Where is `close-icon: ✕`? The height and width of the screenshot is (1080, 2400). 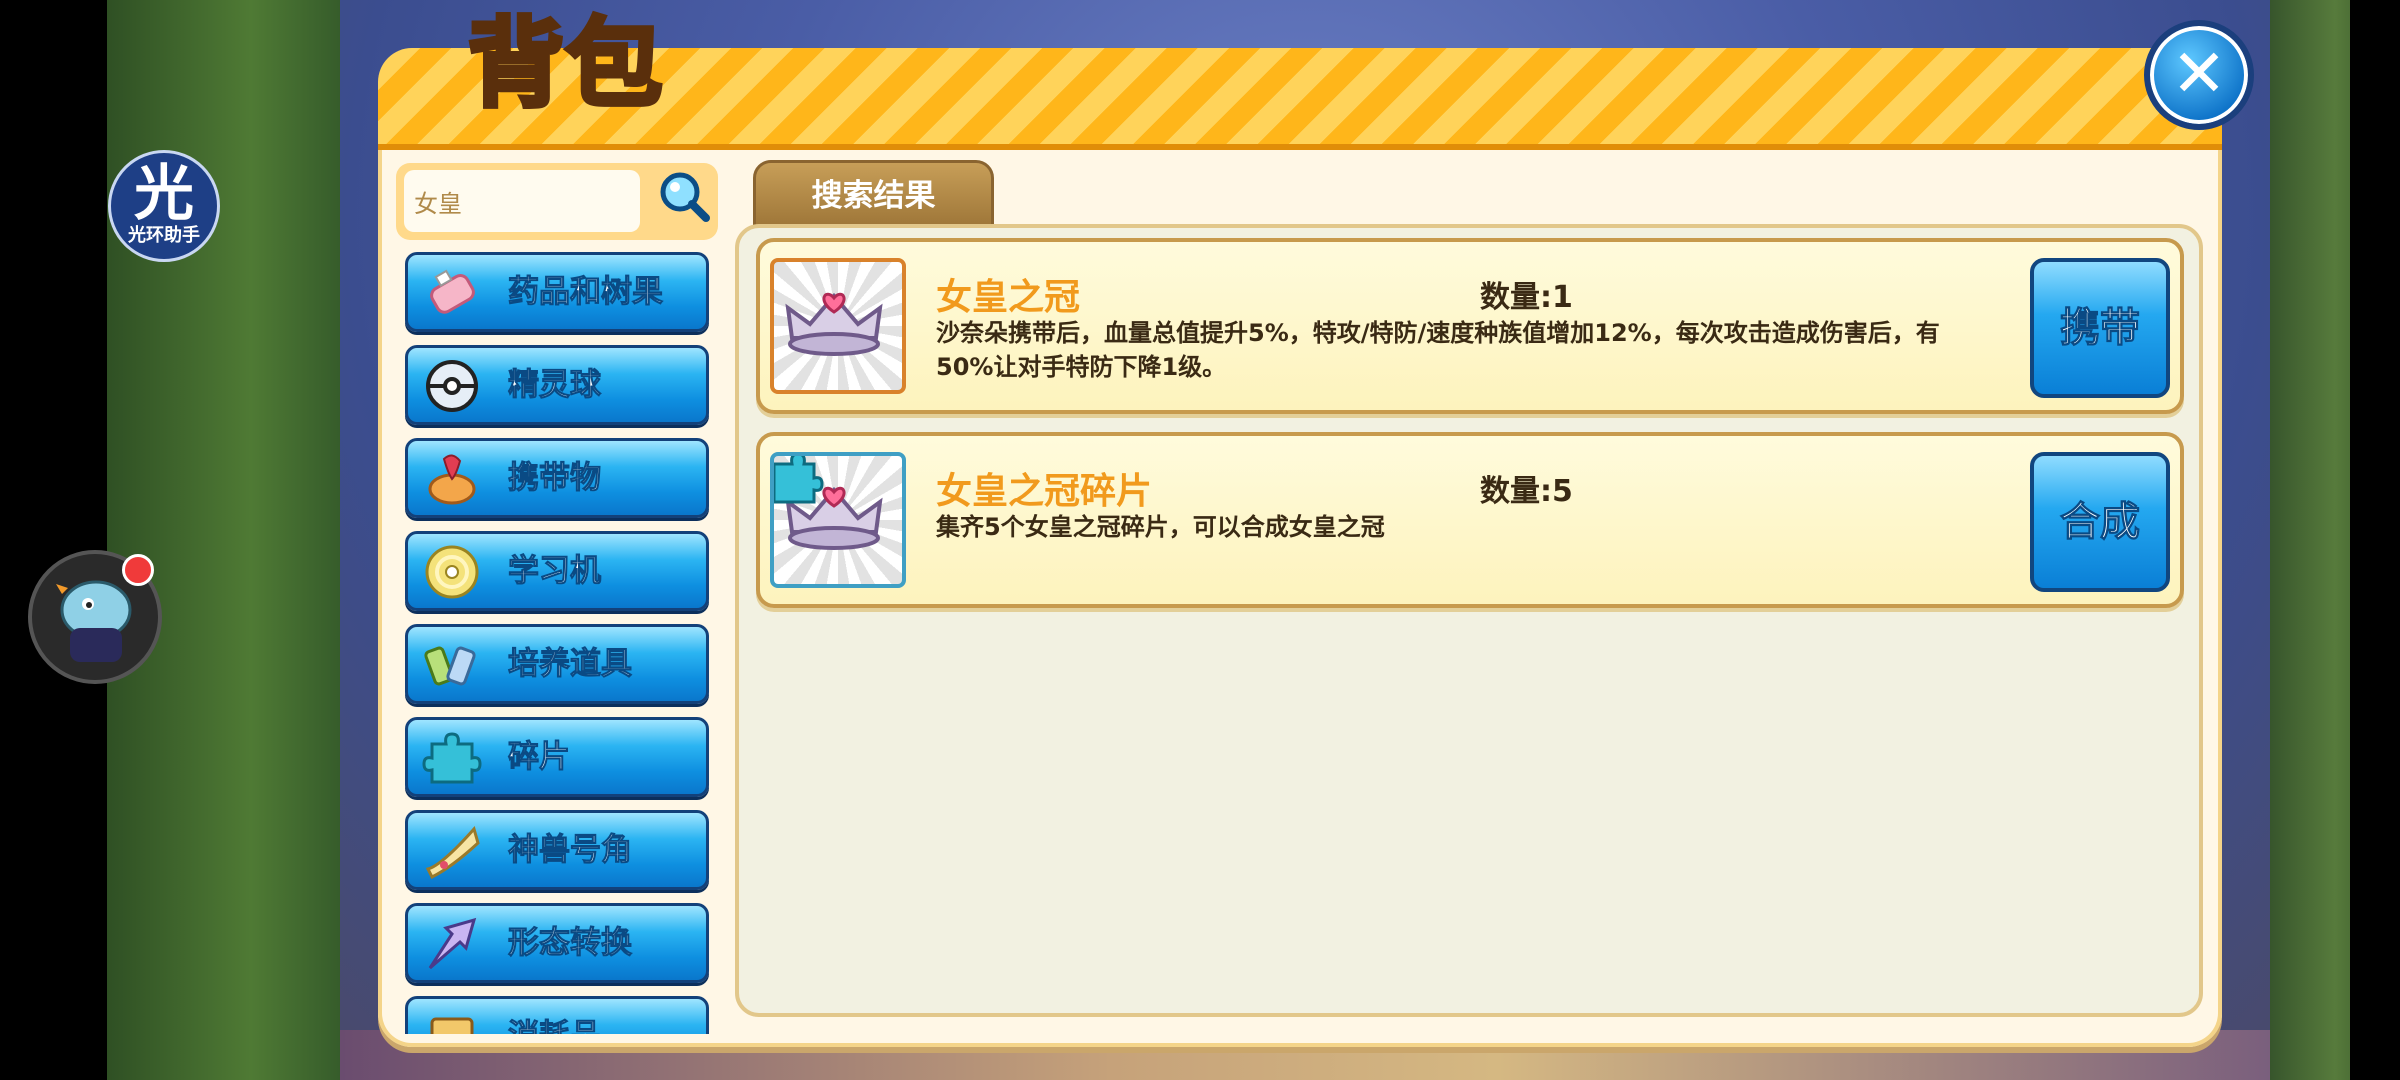
close-icon: ✕ is located at coordinates (2199, 73).